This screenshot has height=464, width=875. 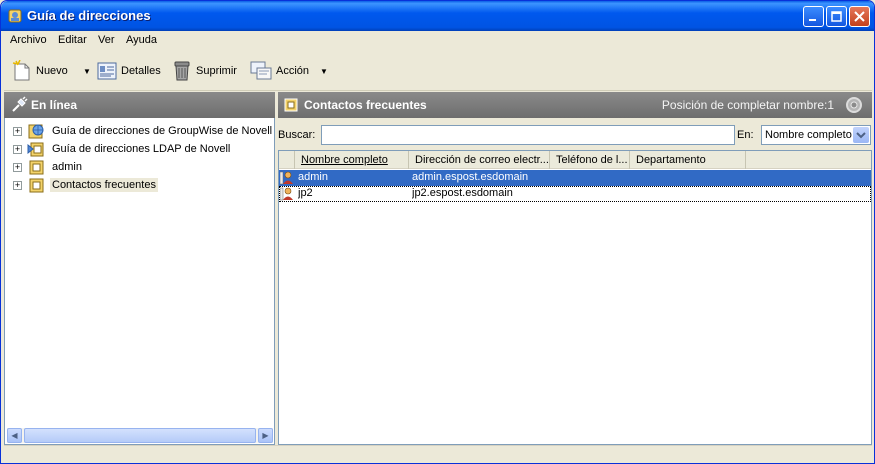 What do you see at coordinates (287, 160) in the screenshot?
I see `icon-column-header` at bounding box center [287, 160].